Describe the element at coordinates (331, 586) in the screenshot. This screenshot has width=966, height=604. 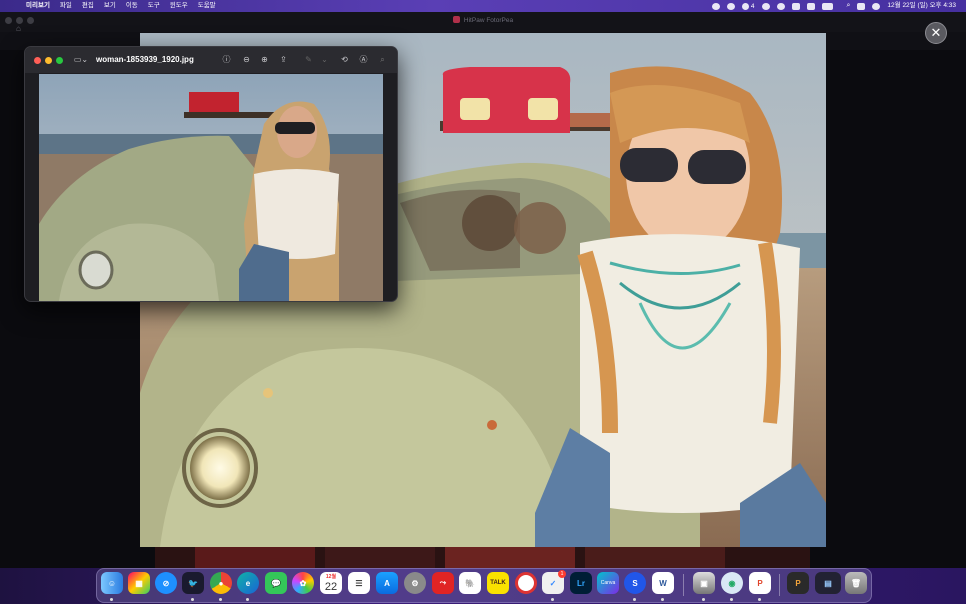
I see `calendar-day: 22` at that location.